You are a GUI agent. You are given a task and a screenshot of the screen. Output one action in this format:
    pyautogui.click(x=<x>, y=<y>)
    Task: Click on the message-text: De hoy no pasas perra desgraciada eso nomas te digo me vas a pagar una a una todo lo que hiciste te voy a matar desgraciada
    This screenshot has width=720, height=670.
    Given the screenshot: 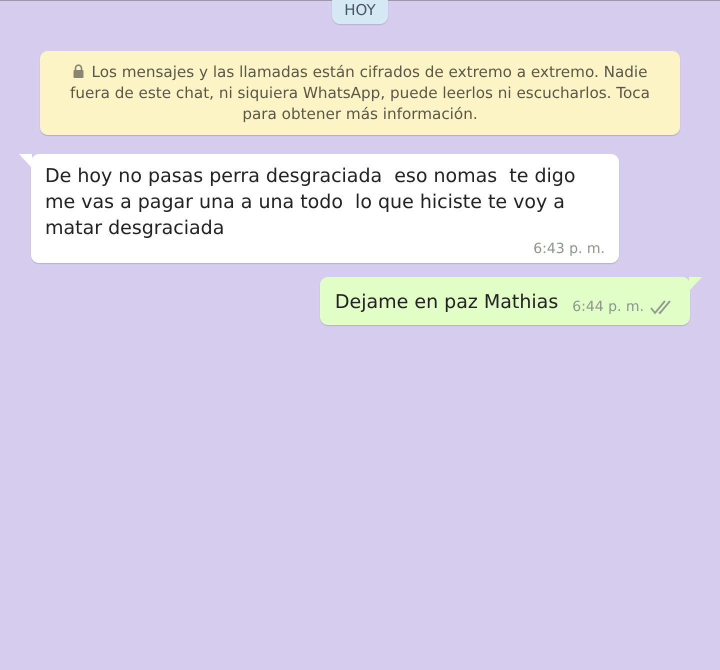 What is the action you would take?
    pyautogui.click(x=310, y=202)
    